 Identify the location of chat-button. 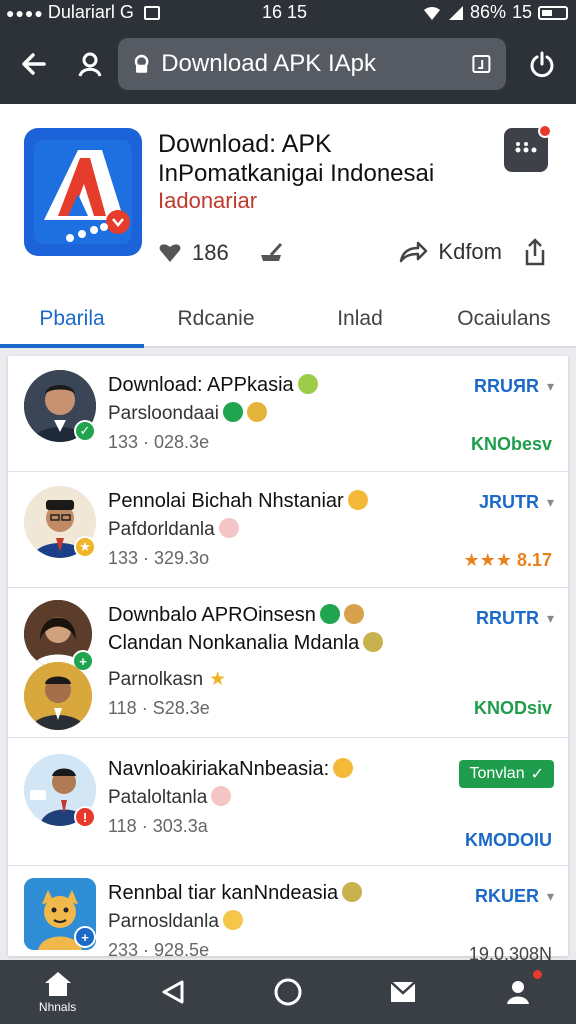
(528, 148).